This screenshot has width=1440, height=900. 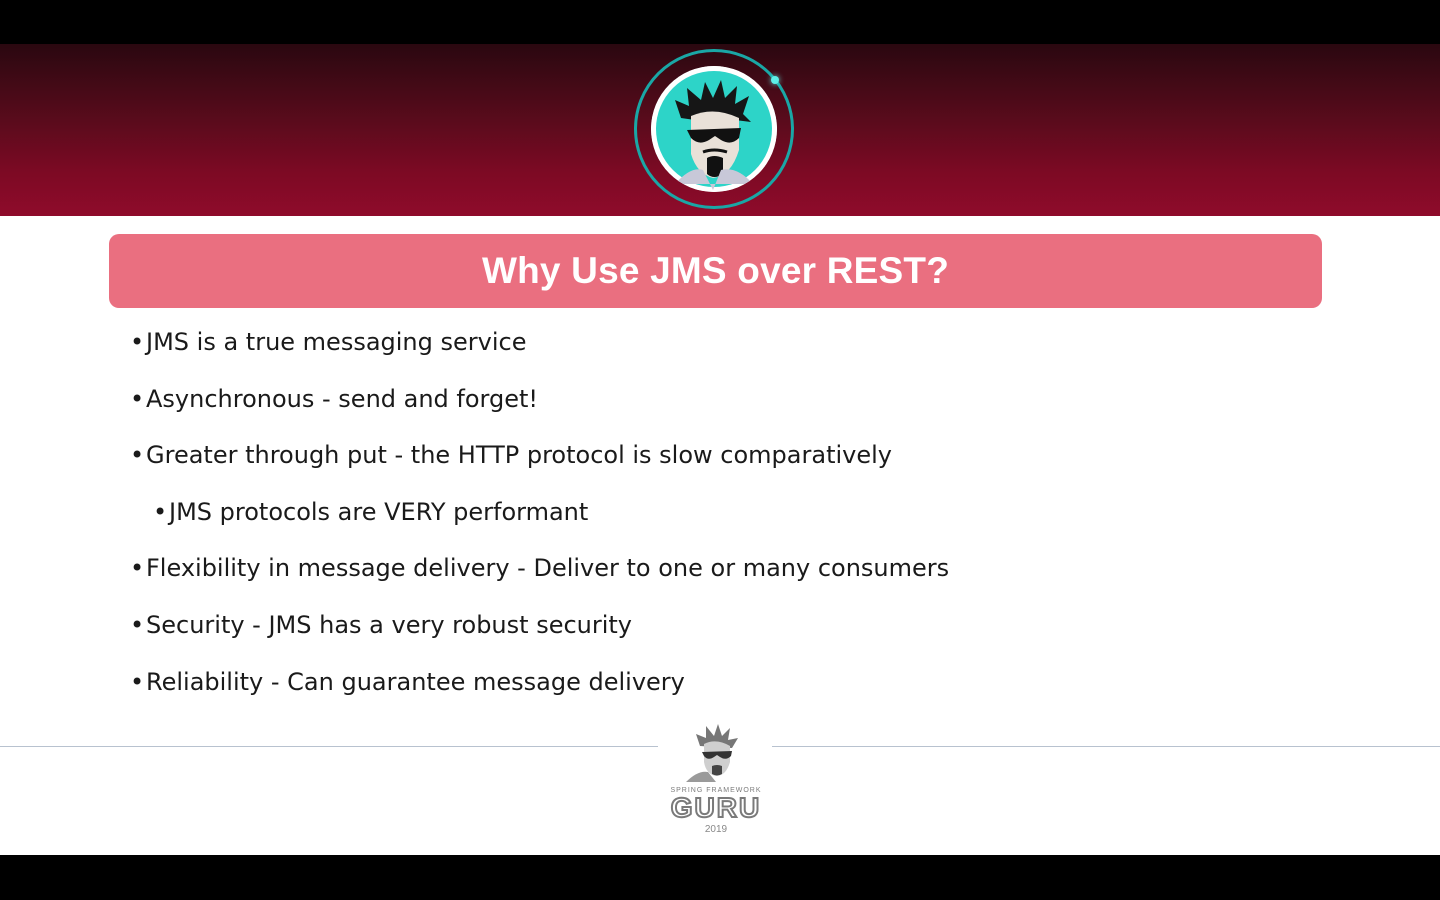 What do you see at coordinates (1106, 746) in the screenshot?
I see `footer-divider-right` at bounding box center [1106, 746].